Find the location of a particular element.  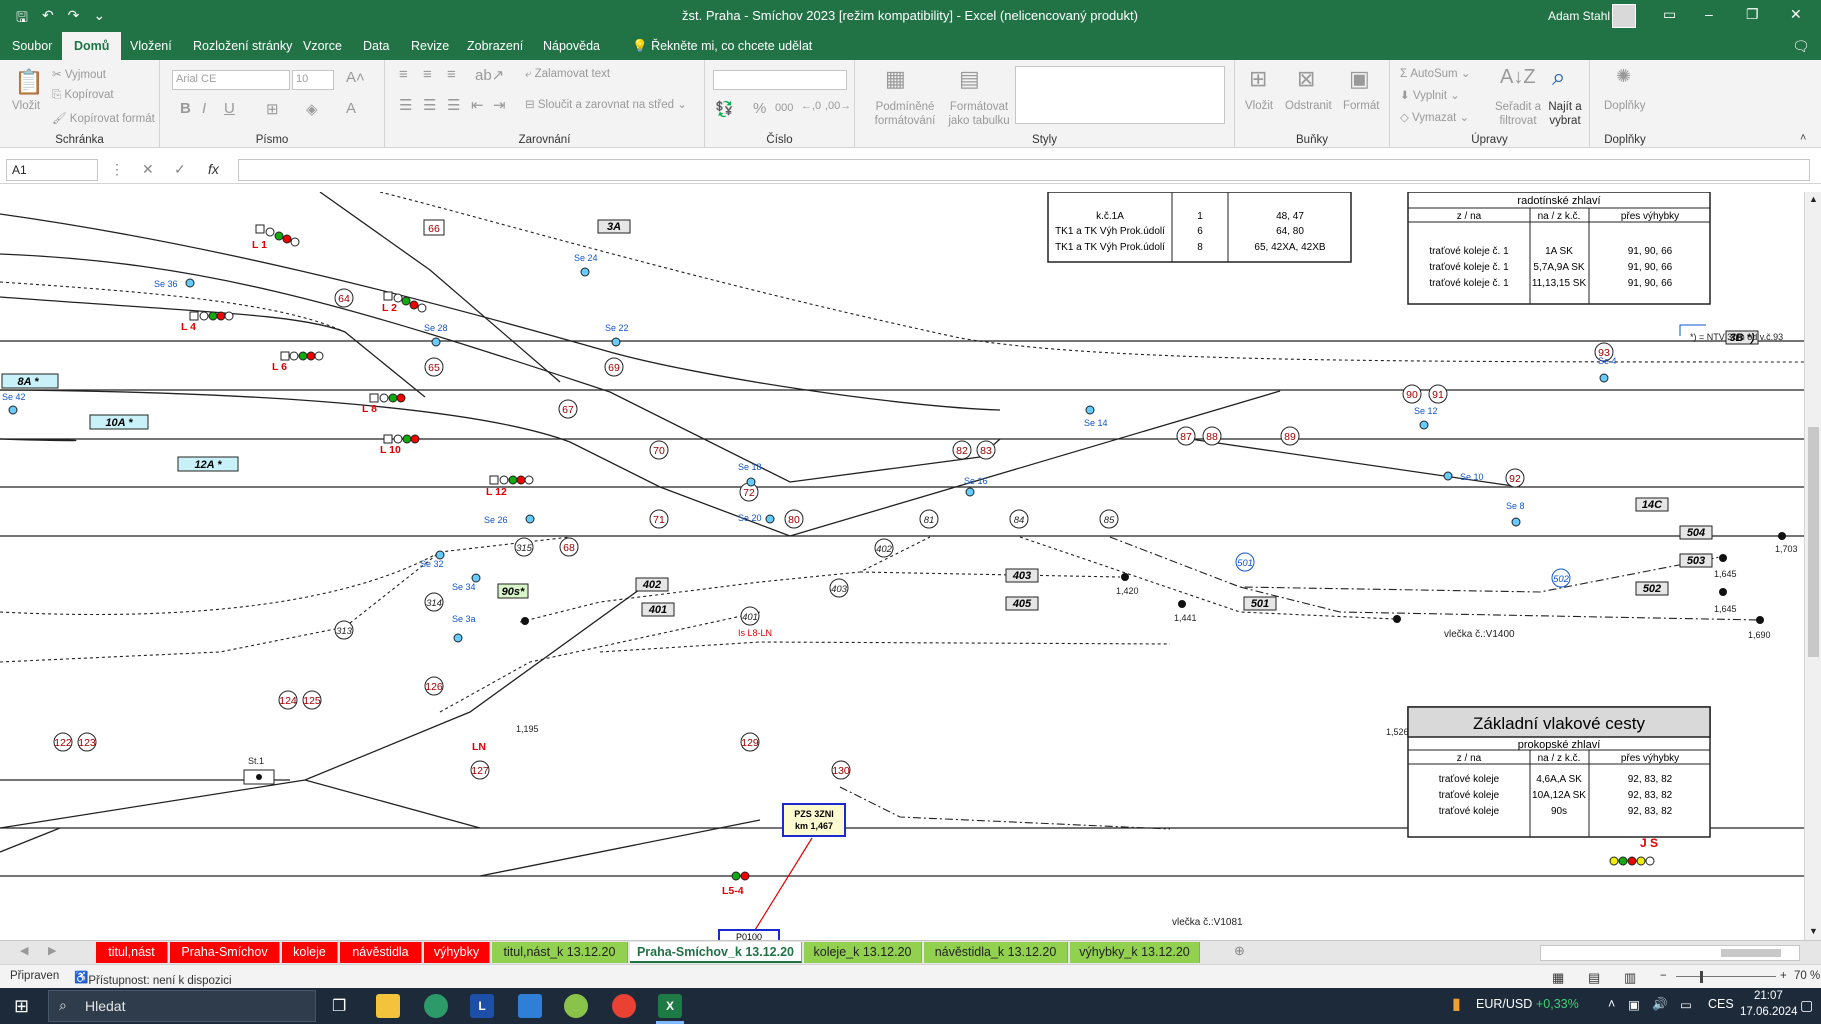

add-sheet-icon: ⊕ is located at coordinates (1239, 951).